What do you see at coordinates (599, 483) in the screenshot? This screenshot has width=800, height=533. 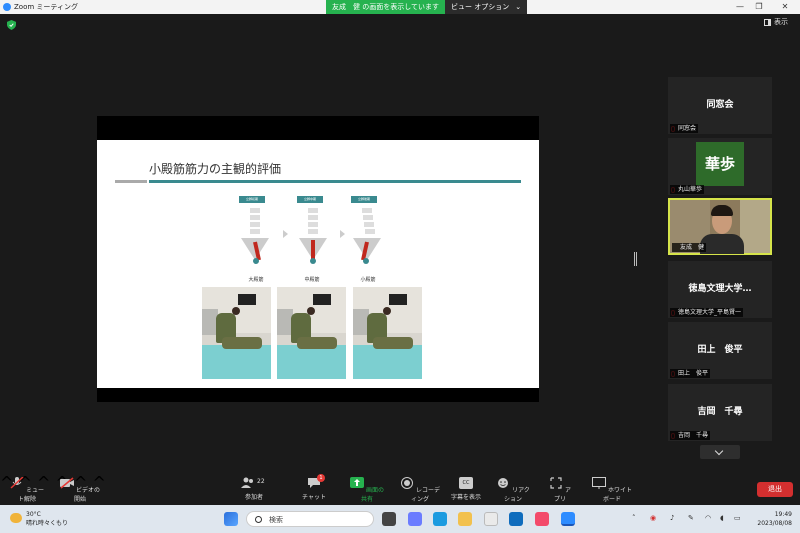 I see `whiteboard-icon` at bounding box center [599, 483].